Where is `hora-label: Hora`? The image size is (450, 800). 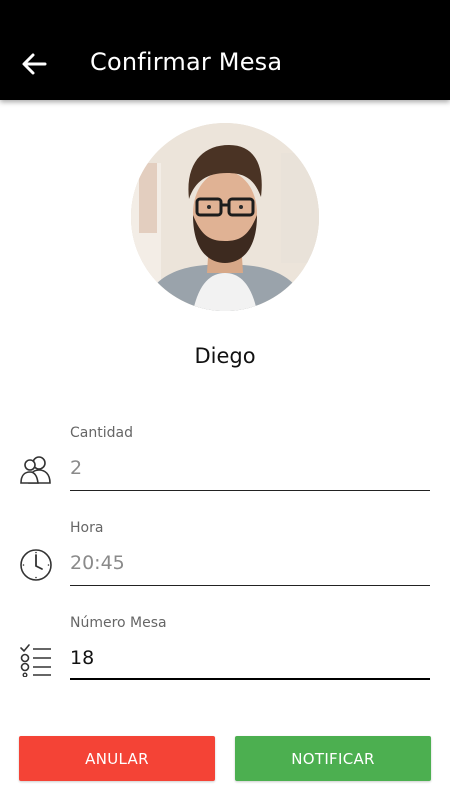
hora-label: Hora is located at coordinates (87, 528).